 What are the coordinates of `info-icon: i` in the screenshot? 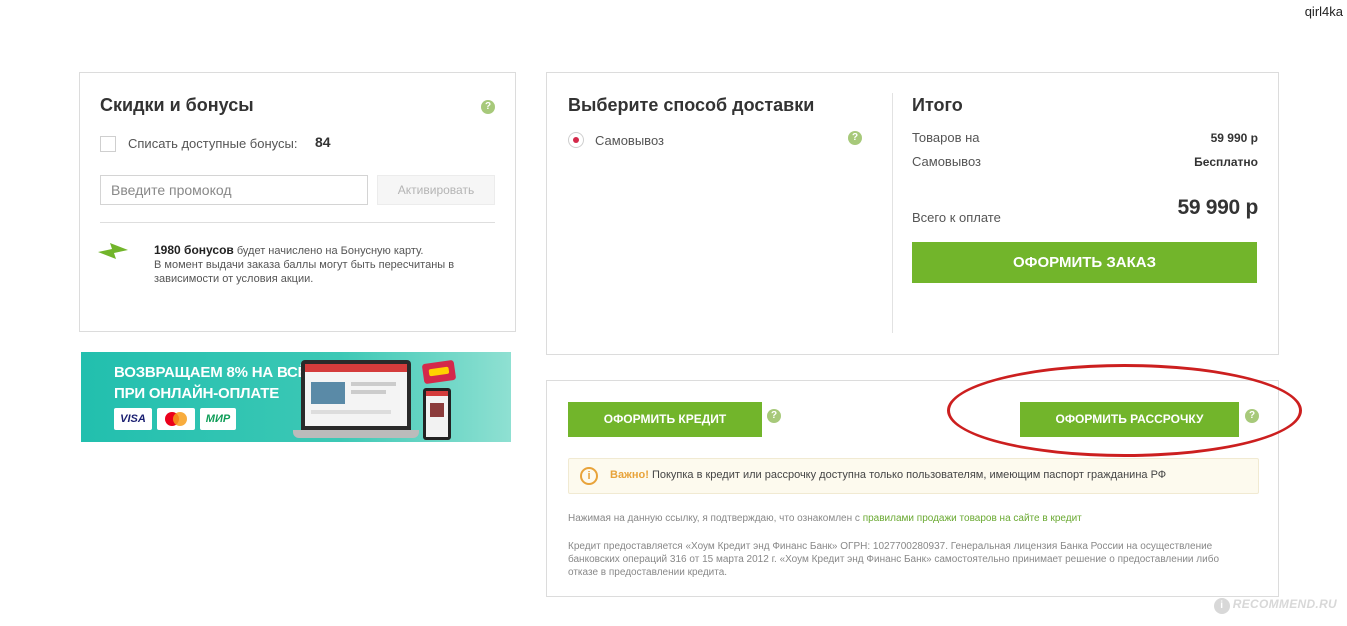 It's located at (589, 476).